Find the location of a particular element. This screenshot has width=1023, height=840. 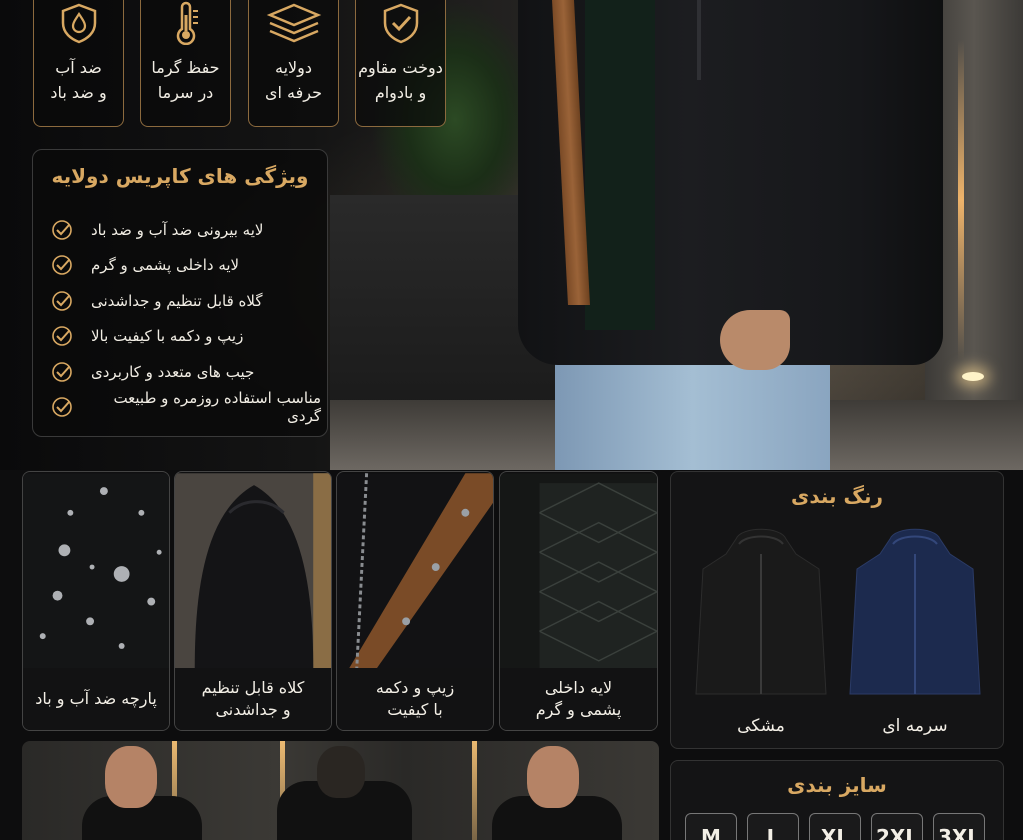

wall-light is located at coordinates (961, 200).